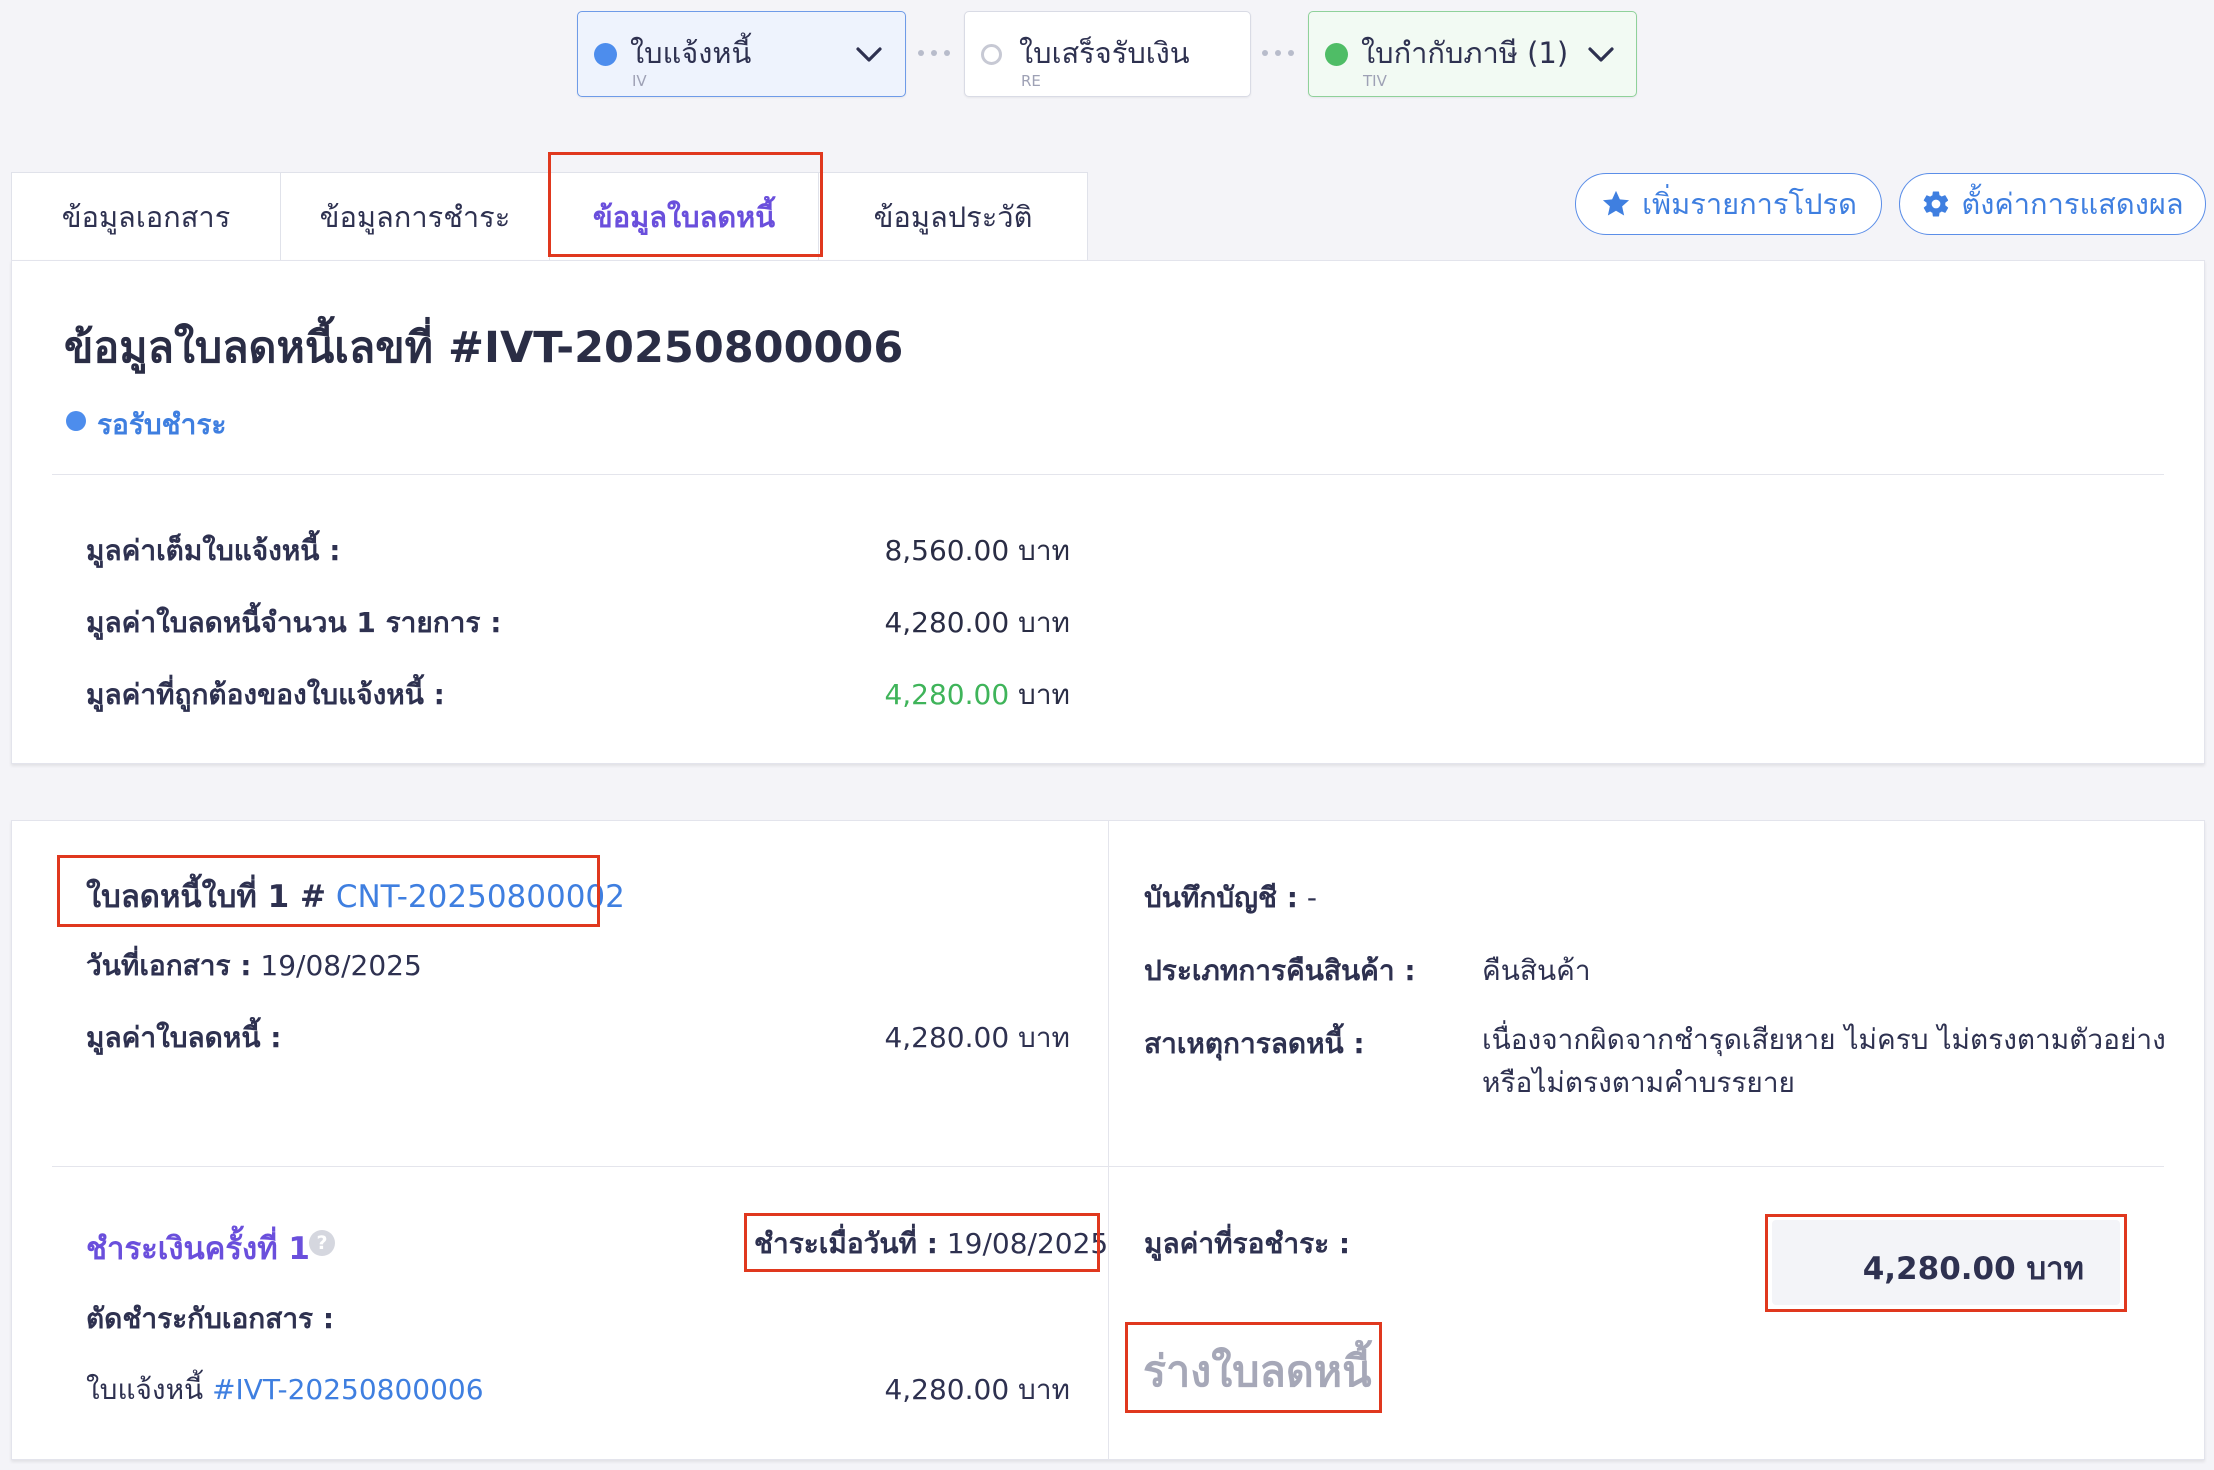 Image resolution: width=2214 pixels, height=1470 pixels. I want to click on flow-step-receipt: ใบเสร็จรับเงิน RE, so click(1107, 54).